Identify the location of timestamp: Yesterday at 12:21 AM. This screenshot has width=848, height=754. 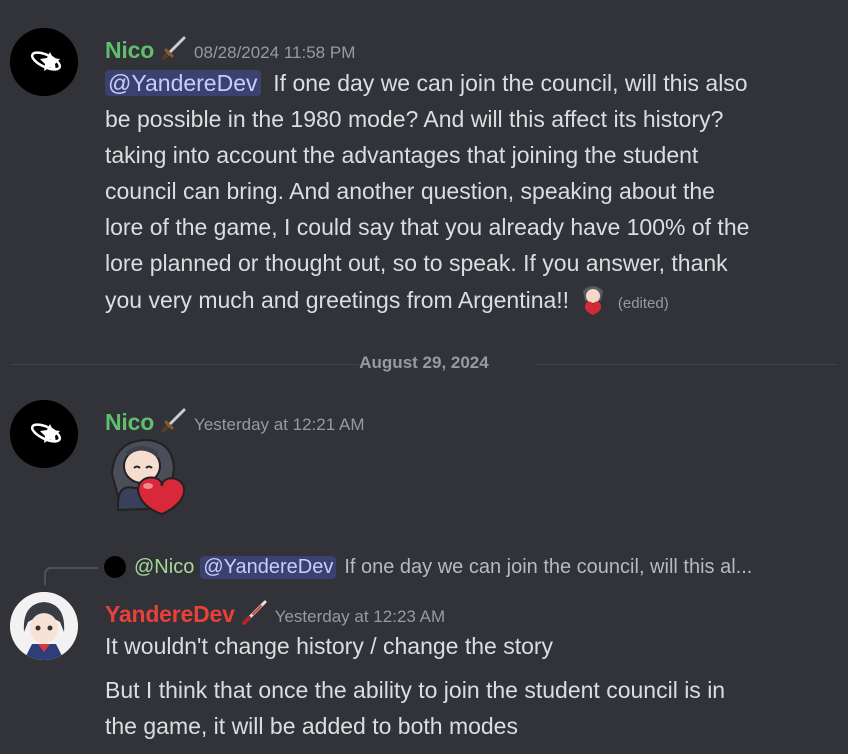
(279, 425).